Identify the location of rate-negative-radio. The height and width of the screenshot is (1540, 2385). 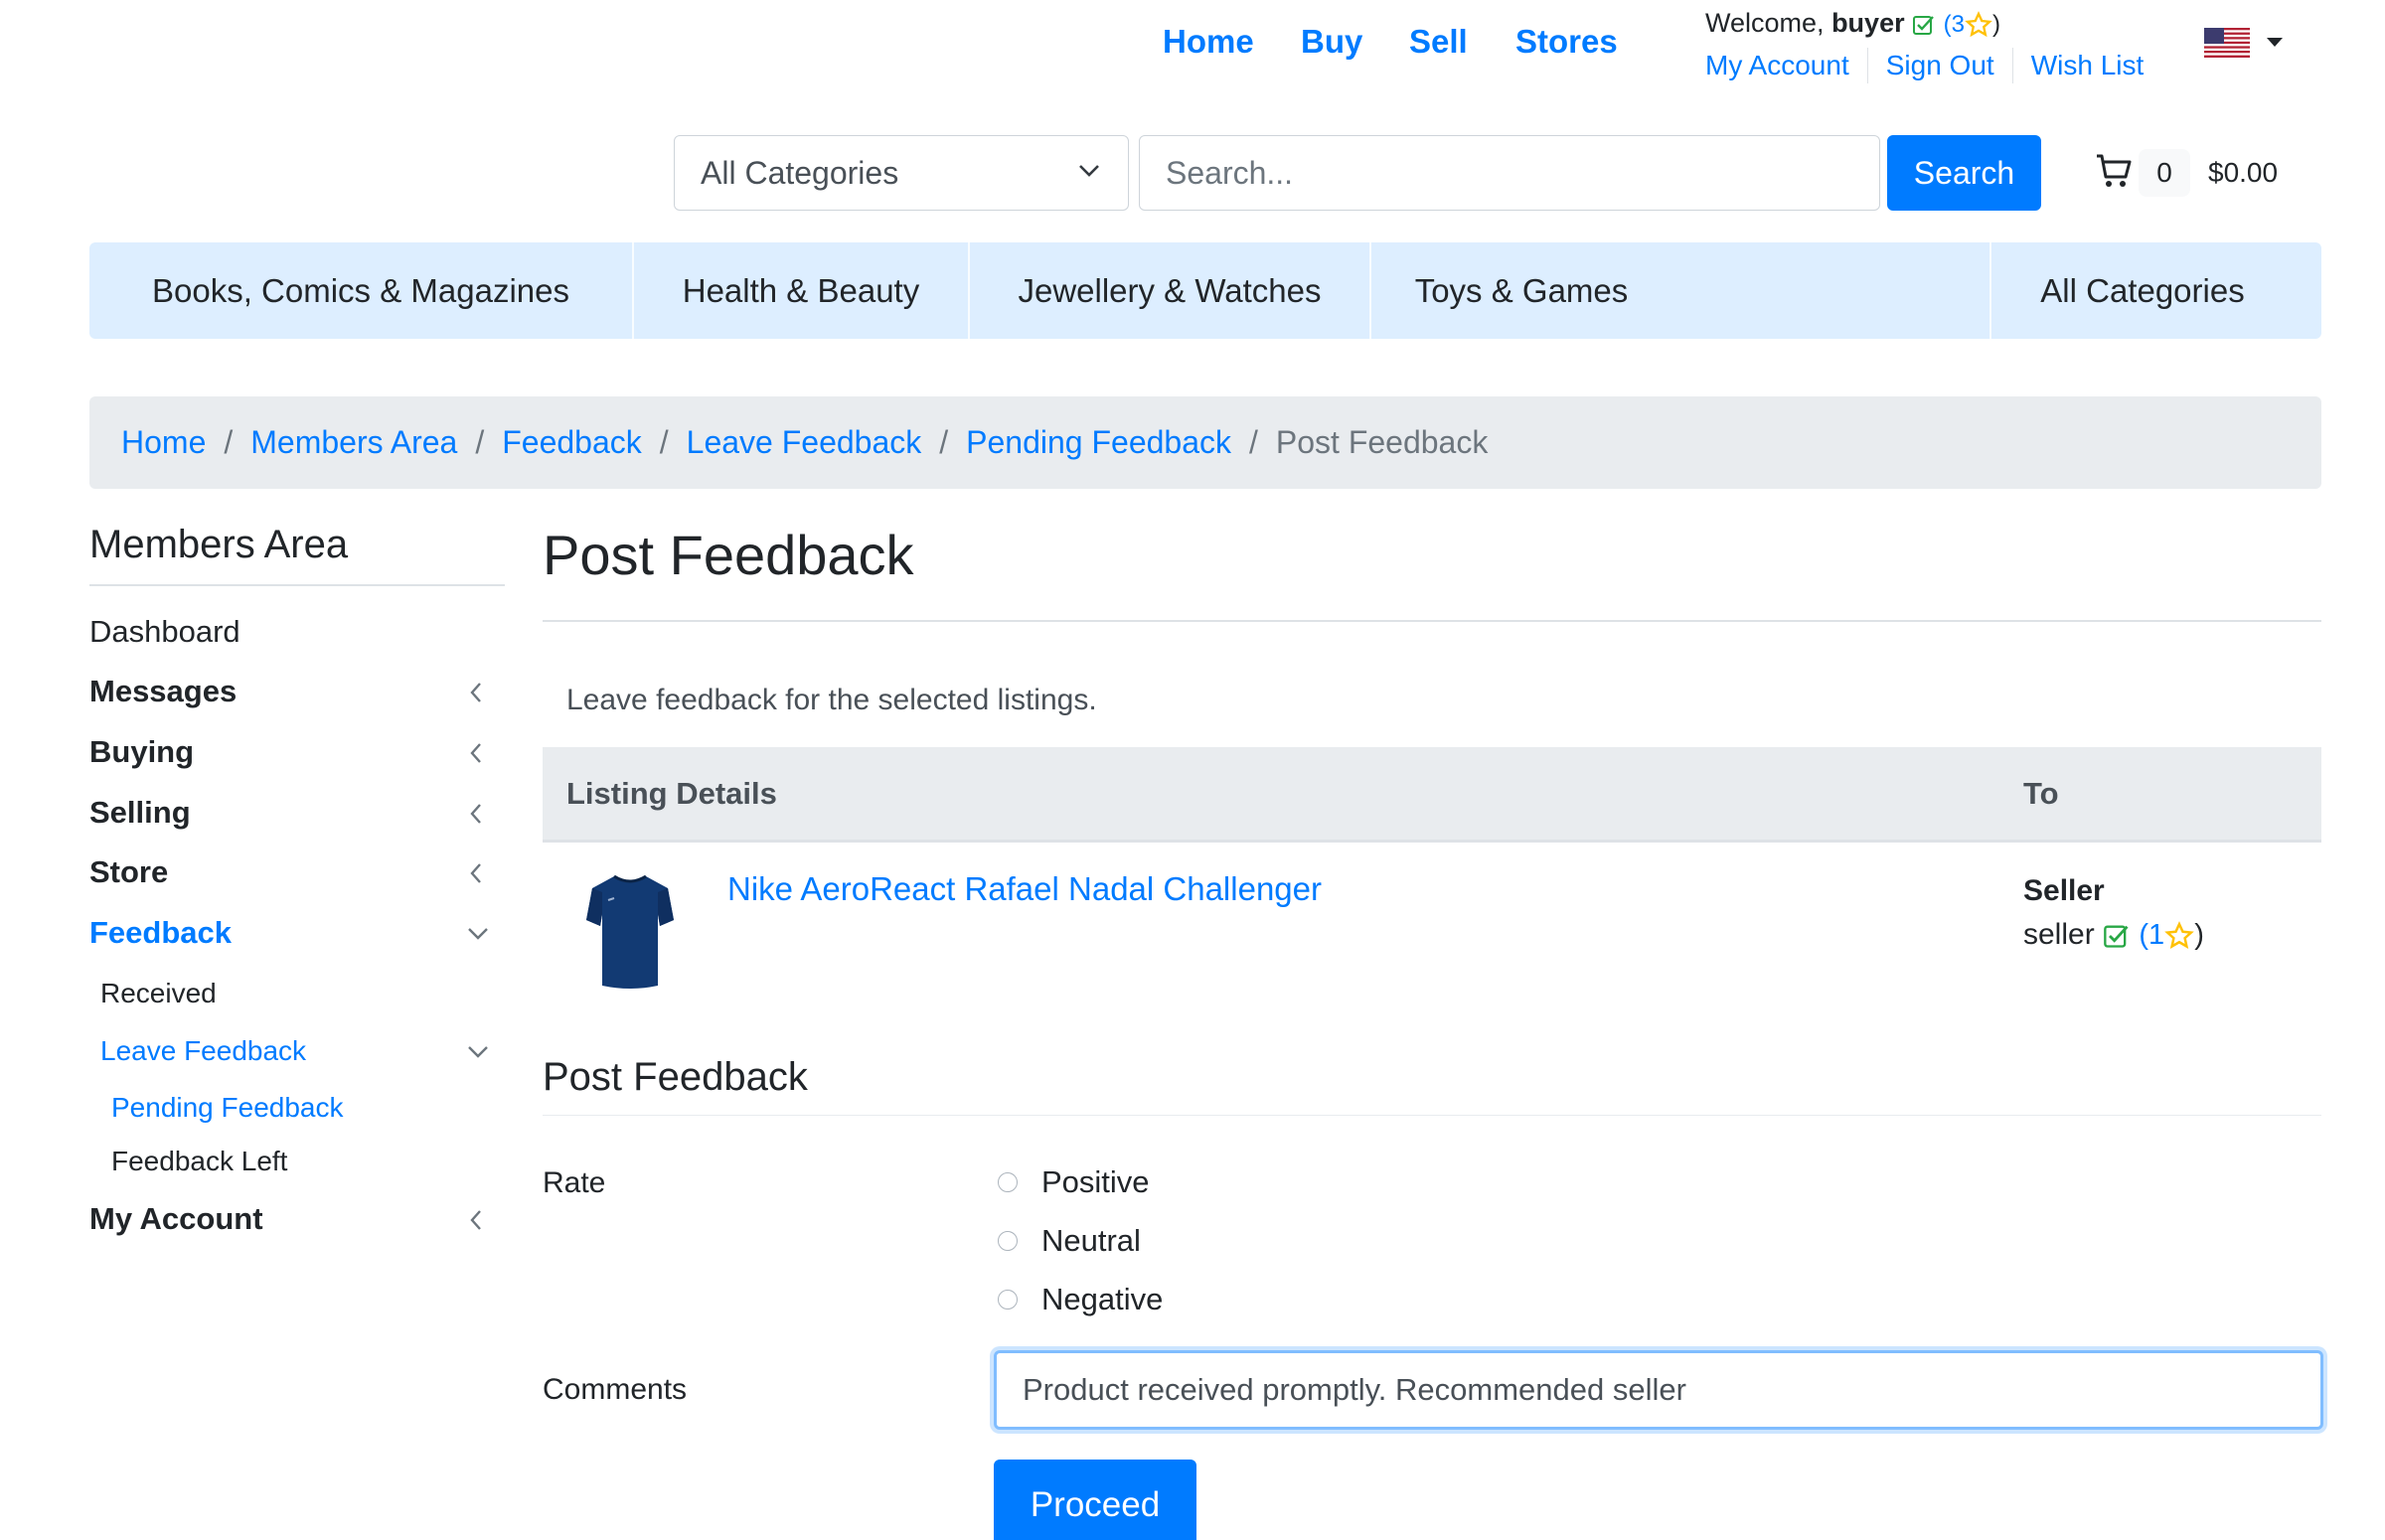
(1008, 1300).